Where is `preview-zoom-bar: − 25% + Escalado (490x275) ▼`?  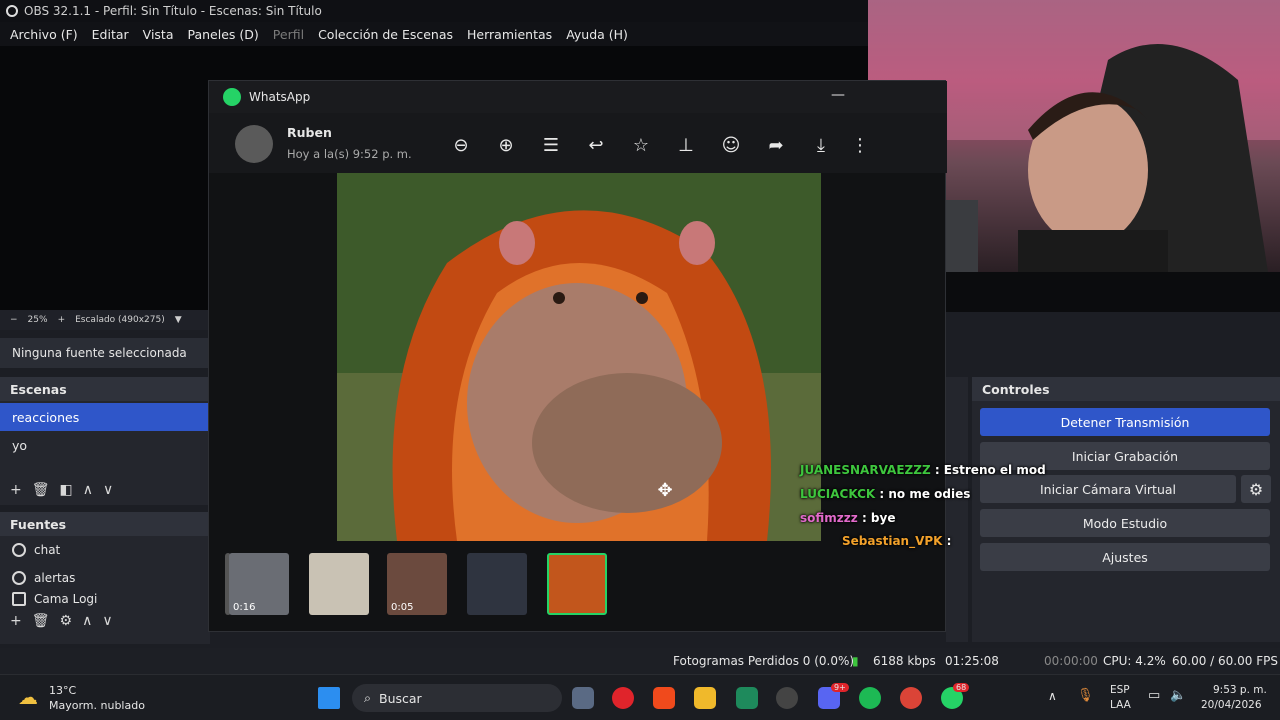
preview-zoom-bar: − 25% + Escalado (490x275) ▼ is located at coordinates (105, 320).